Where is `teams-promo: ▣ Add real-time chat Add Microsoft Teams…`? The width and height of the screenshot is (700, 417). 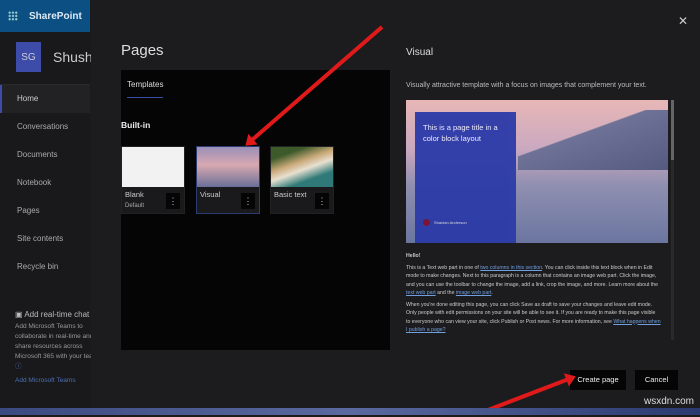
teams-promo: ▣ Add real-time chat Add Microsoft Teams… is located at coordinates (54, 348).